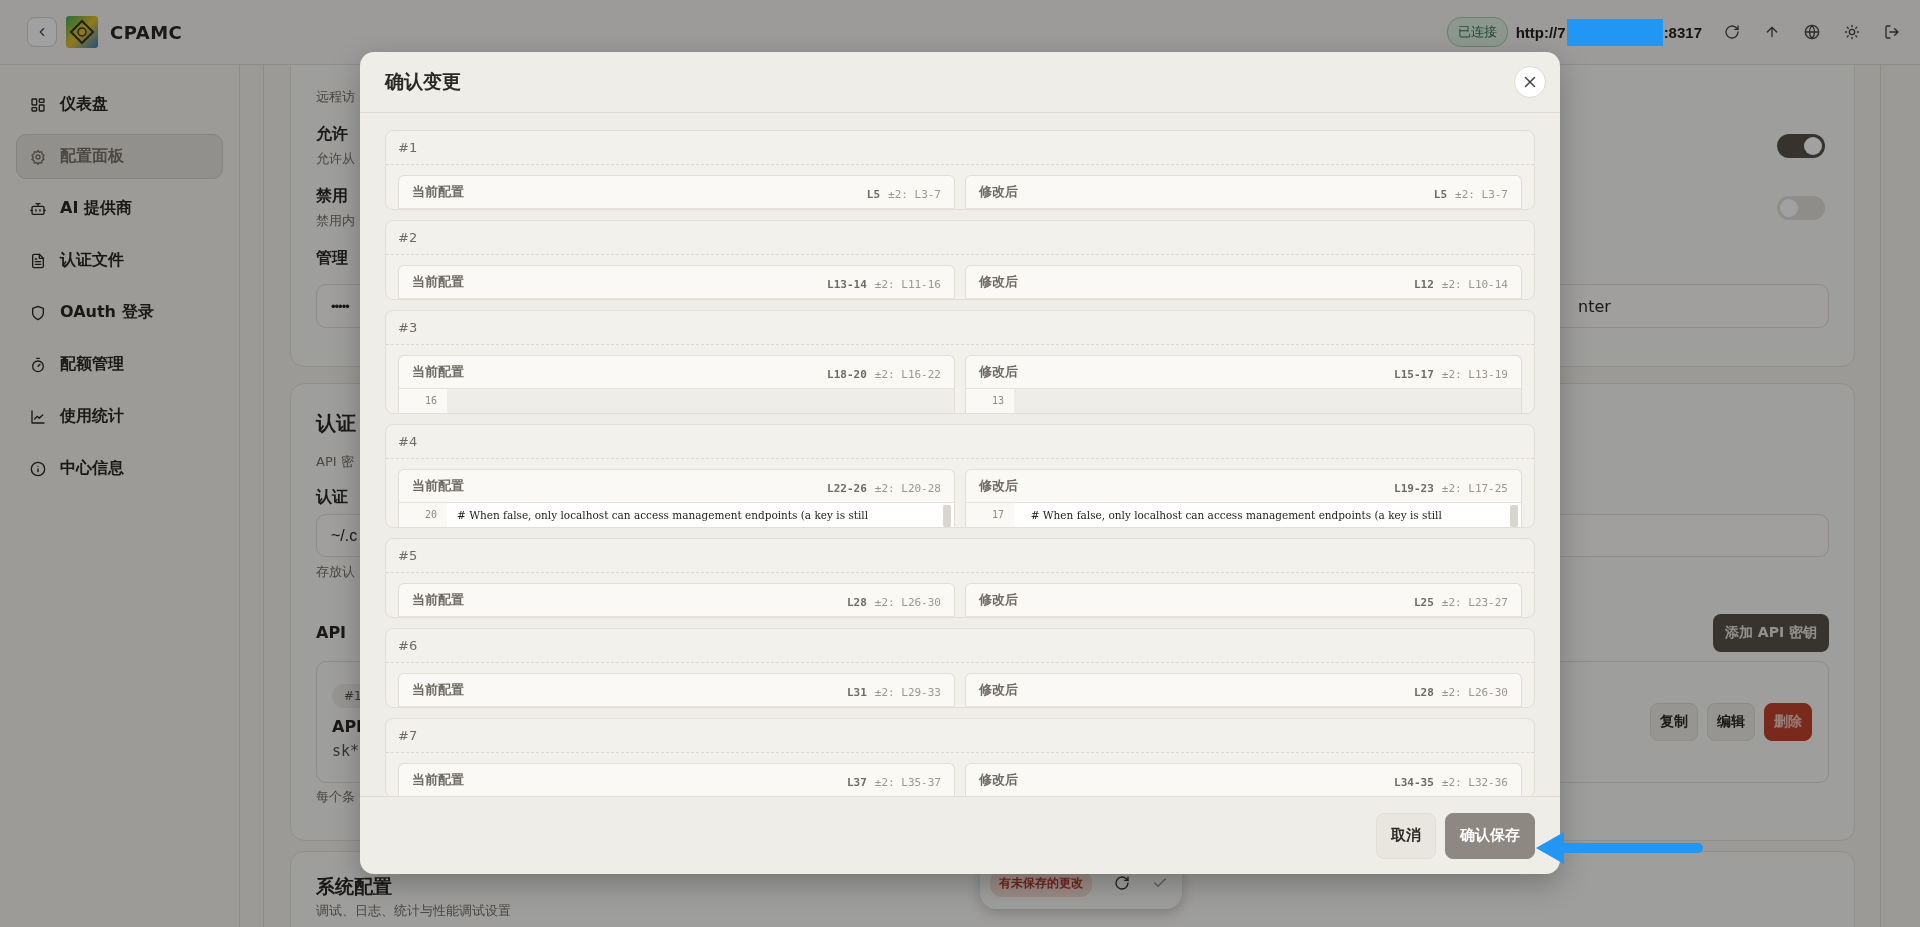 The width and height of the screenshot is (1920, 927). Describe the element at coordinates (907, 782) in the screenshot. I see `context-range: ±2: L35-37` at that location.